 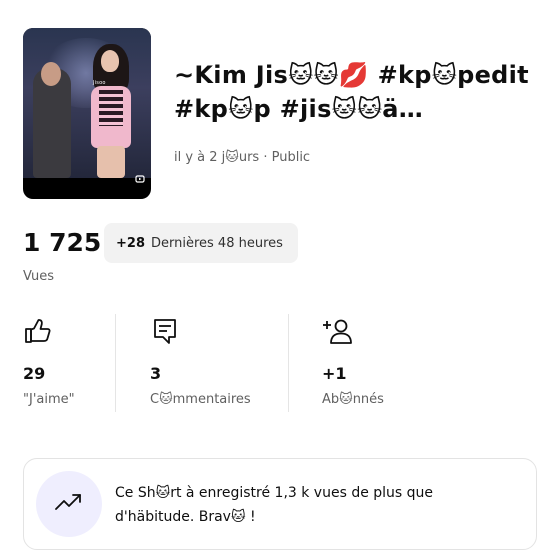 I want to click on views-delta-value: +28, so click(x=130, y=243).